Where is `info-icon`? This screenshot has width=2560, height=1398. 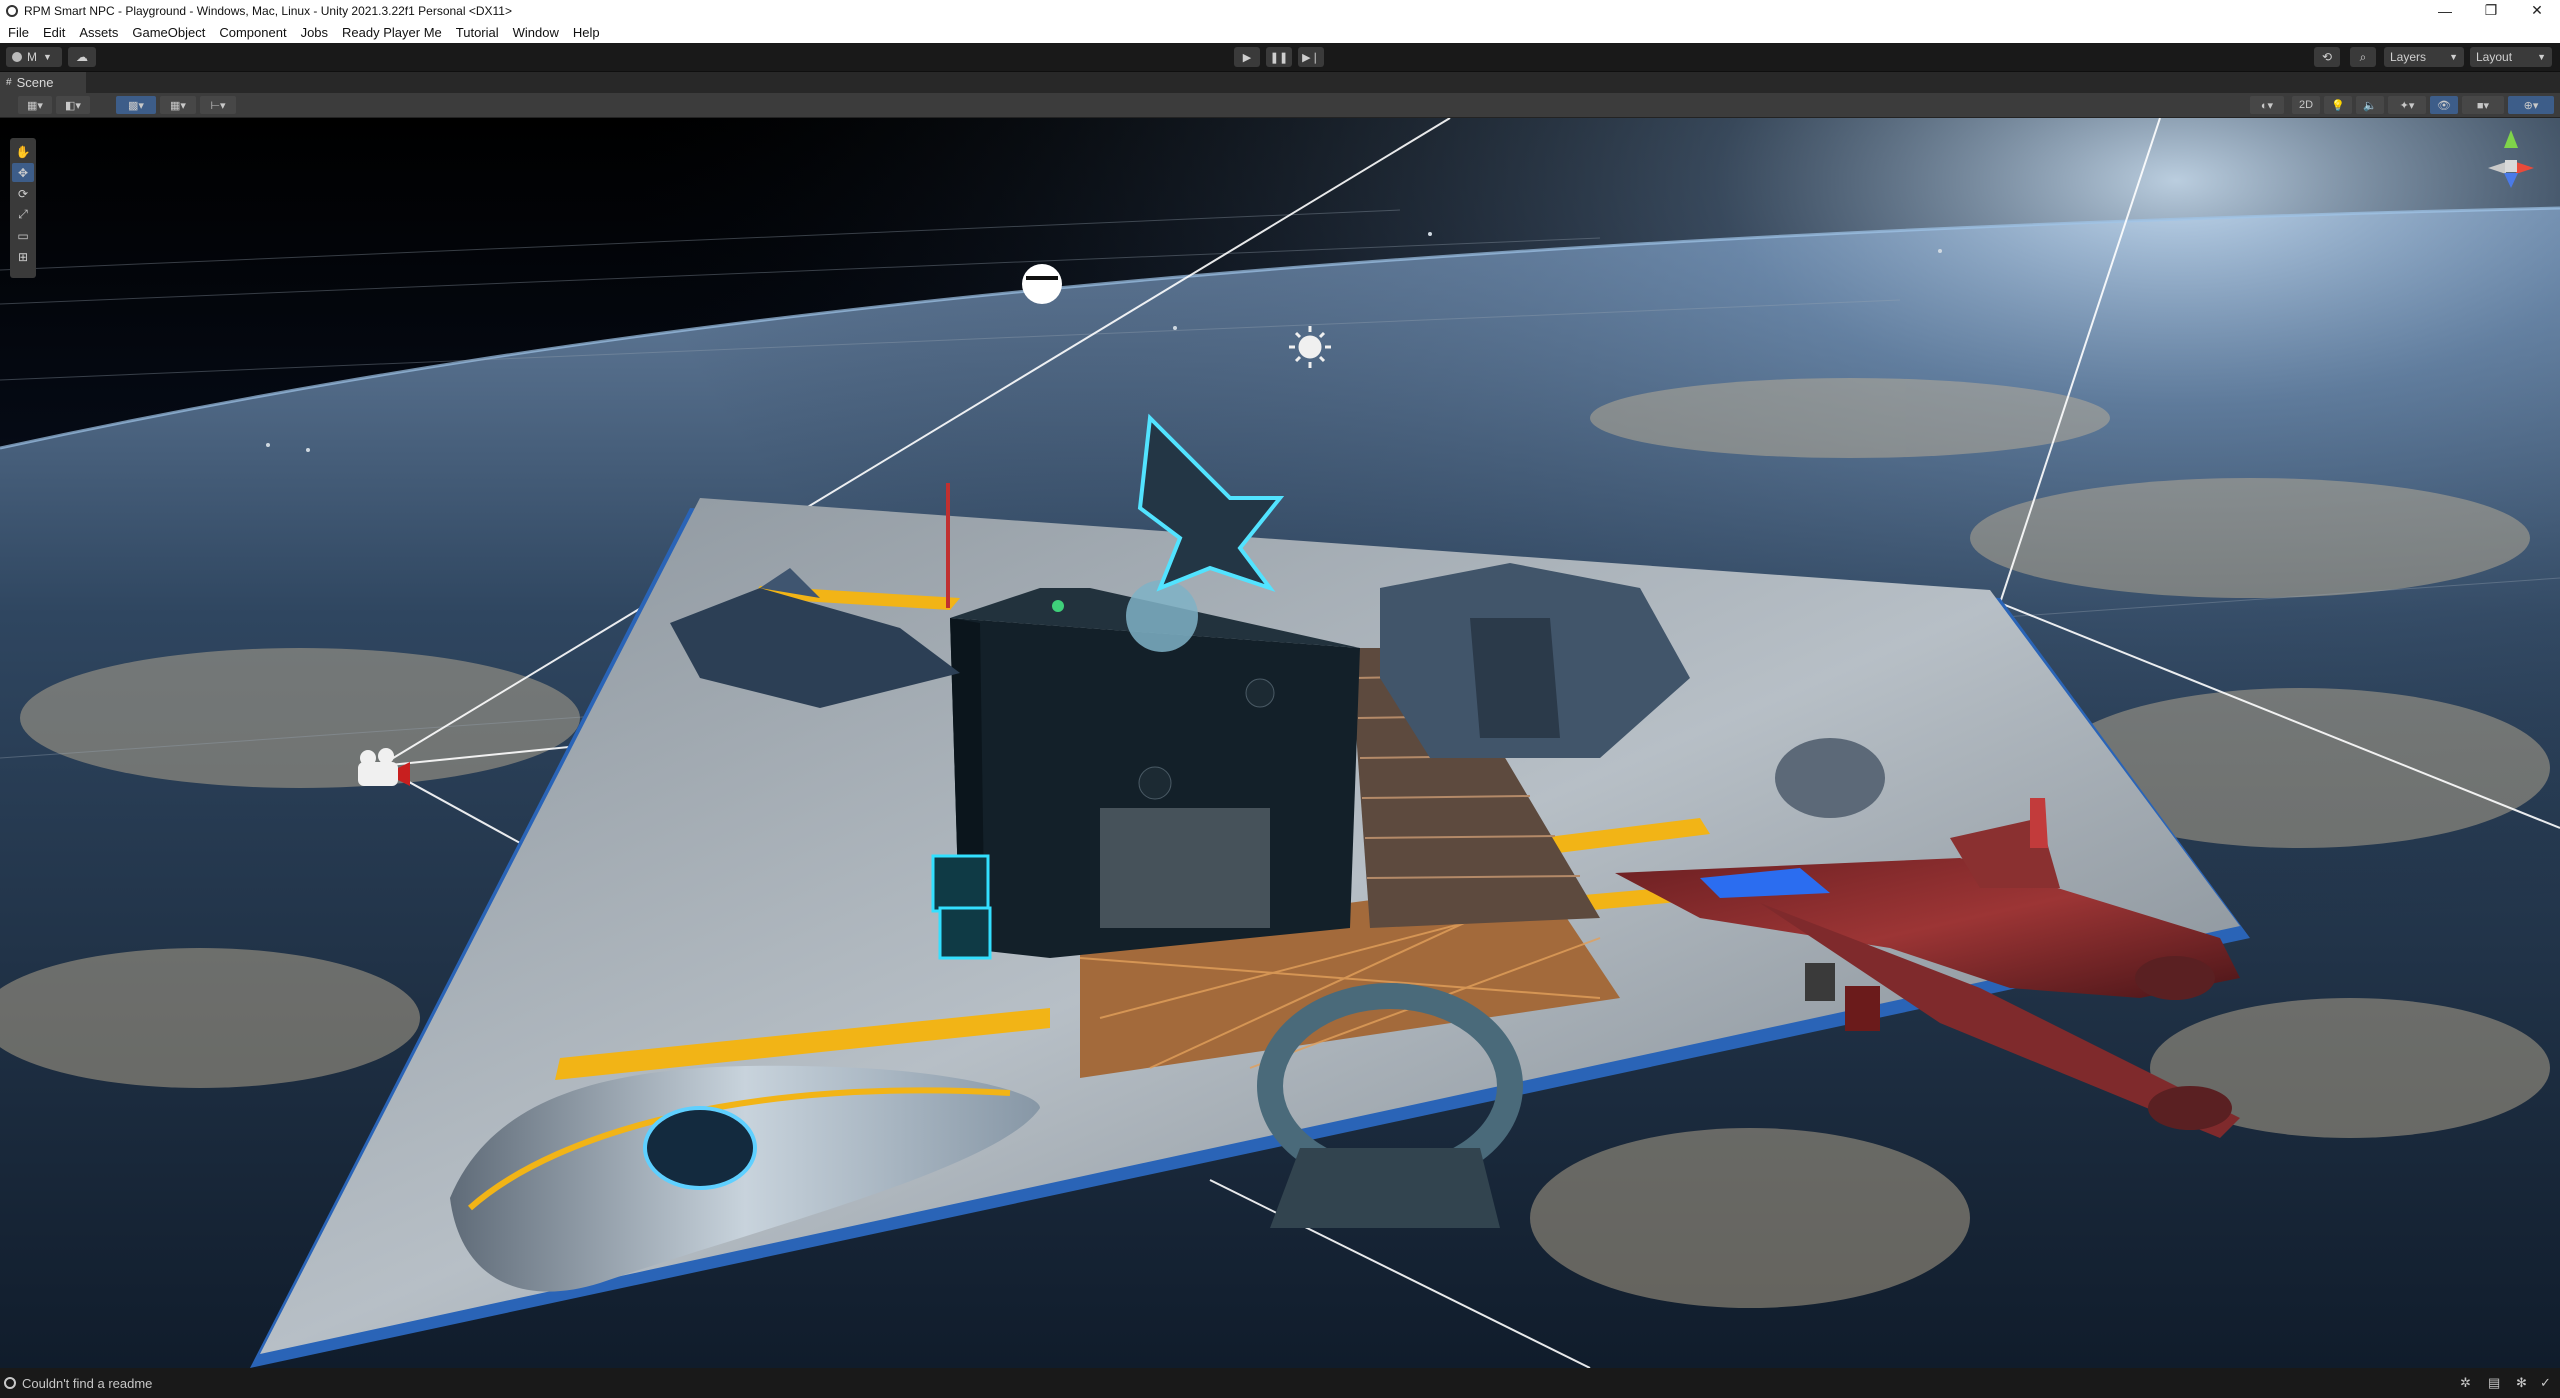 info-icon is located at coordinates (10, 1383).